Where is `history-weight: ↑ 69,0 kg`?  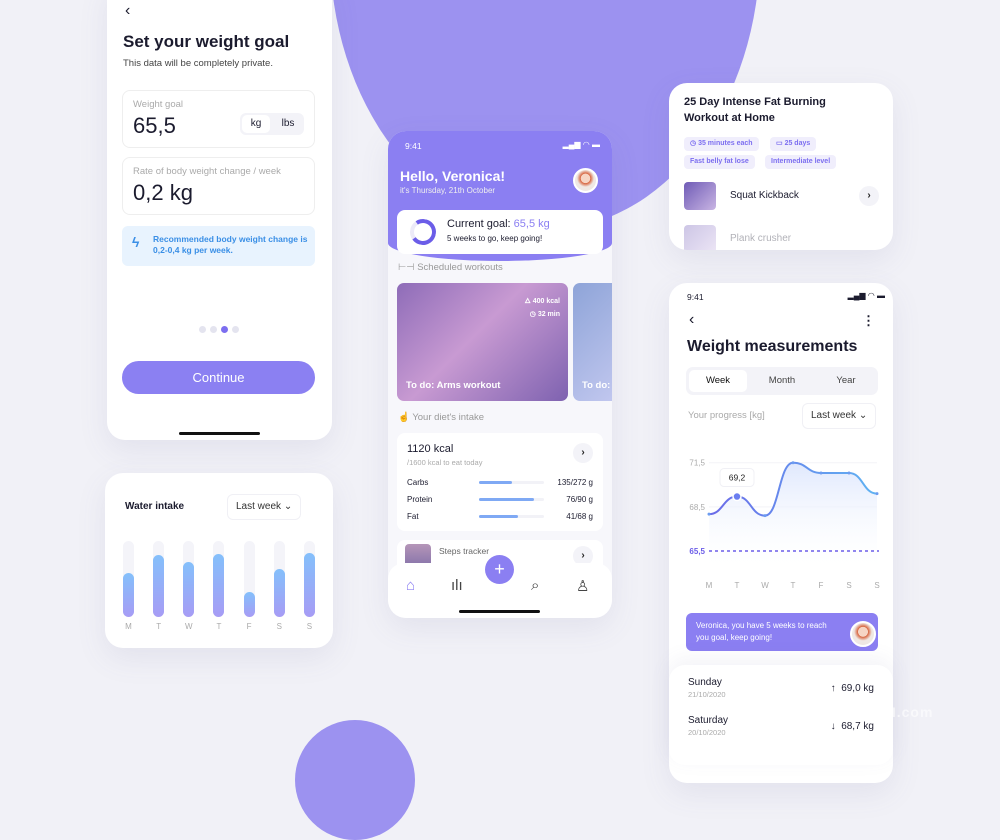 history-weight: ↑ 69,0 kg is located at coordinates (852, 688).